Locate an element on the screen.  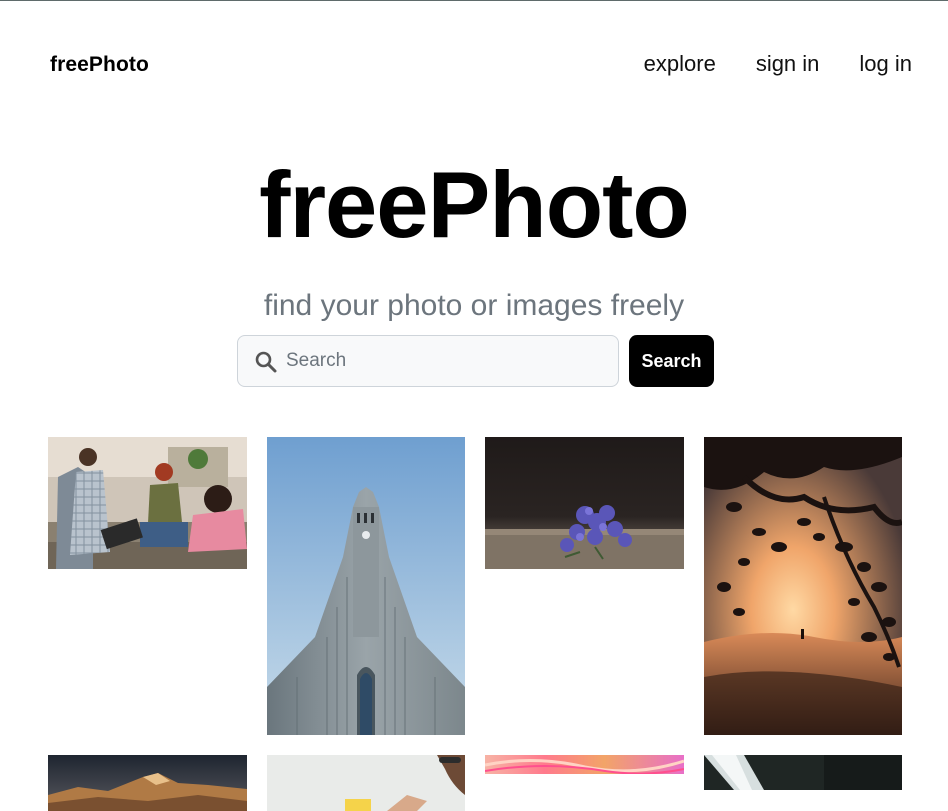
search-icon is located at coordinates (266, 362).